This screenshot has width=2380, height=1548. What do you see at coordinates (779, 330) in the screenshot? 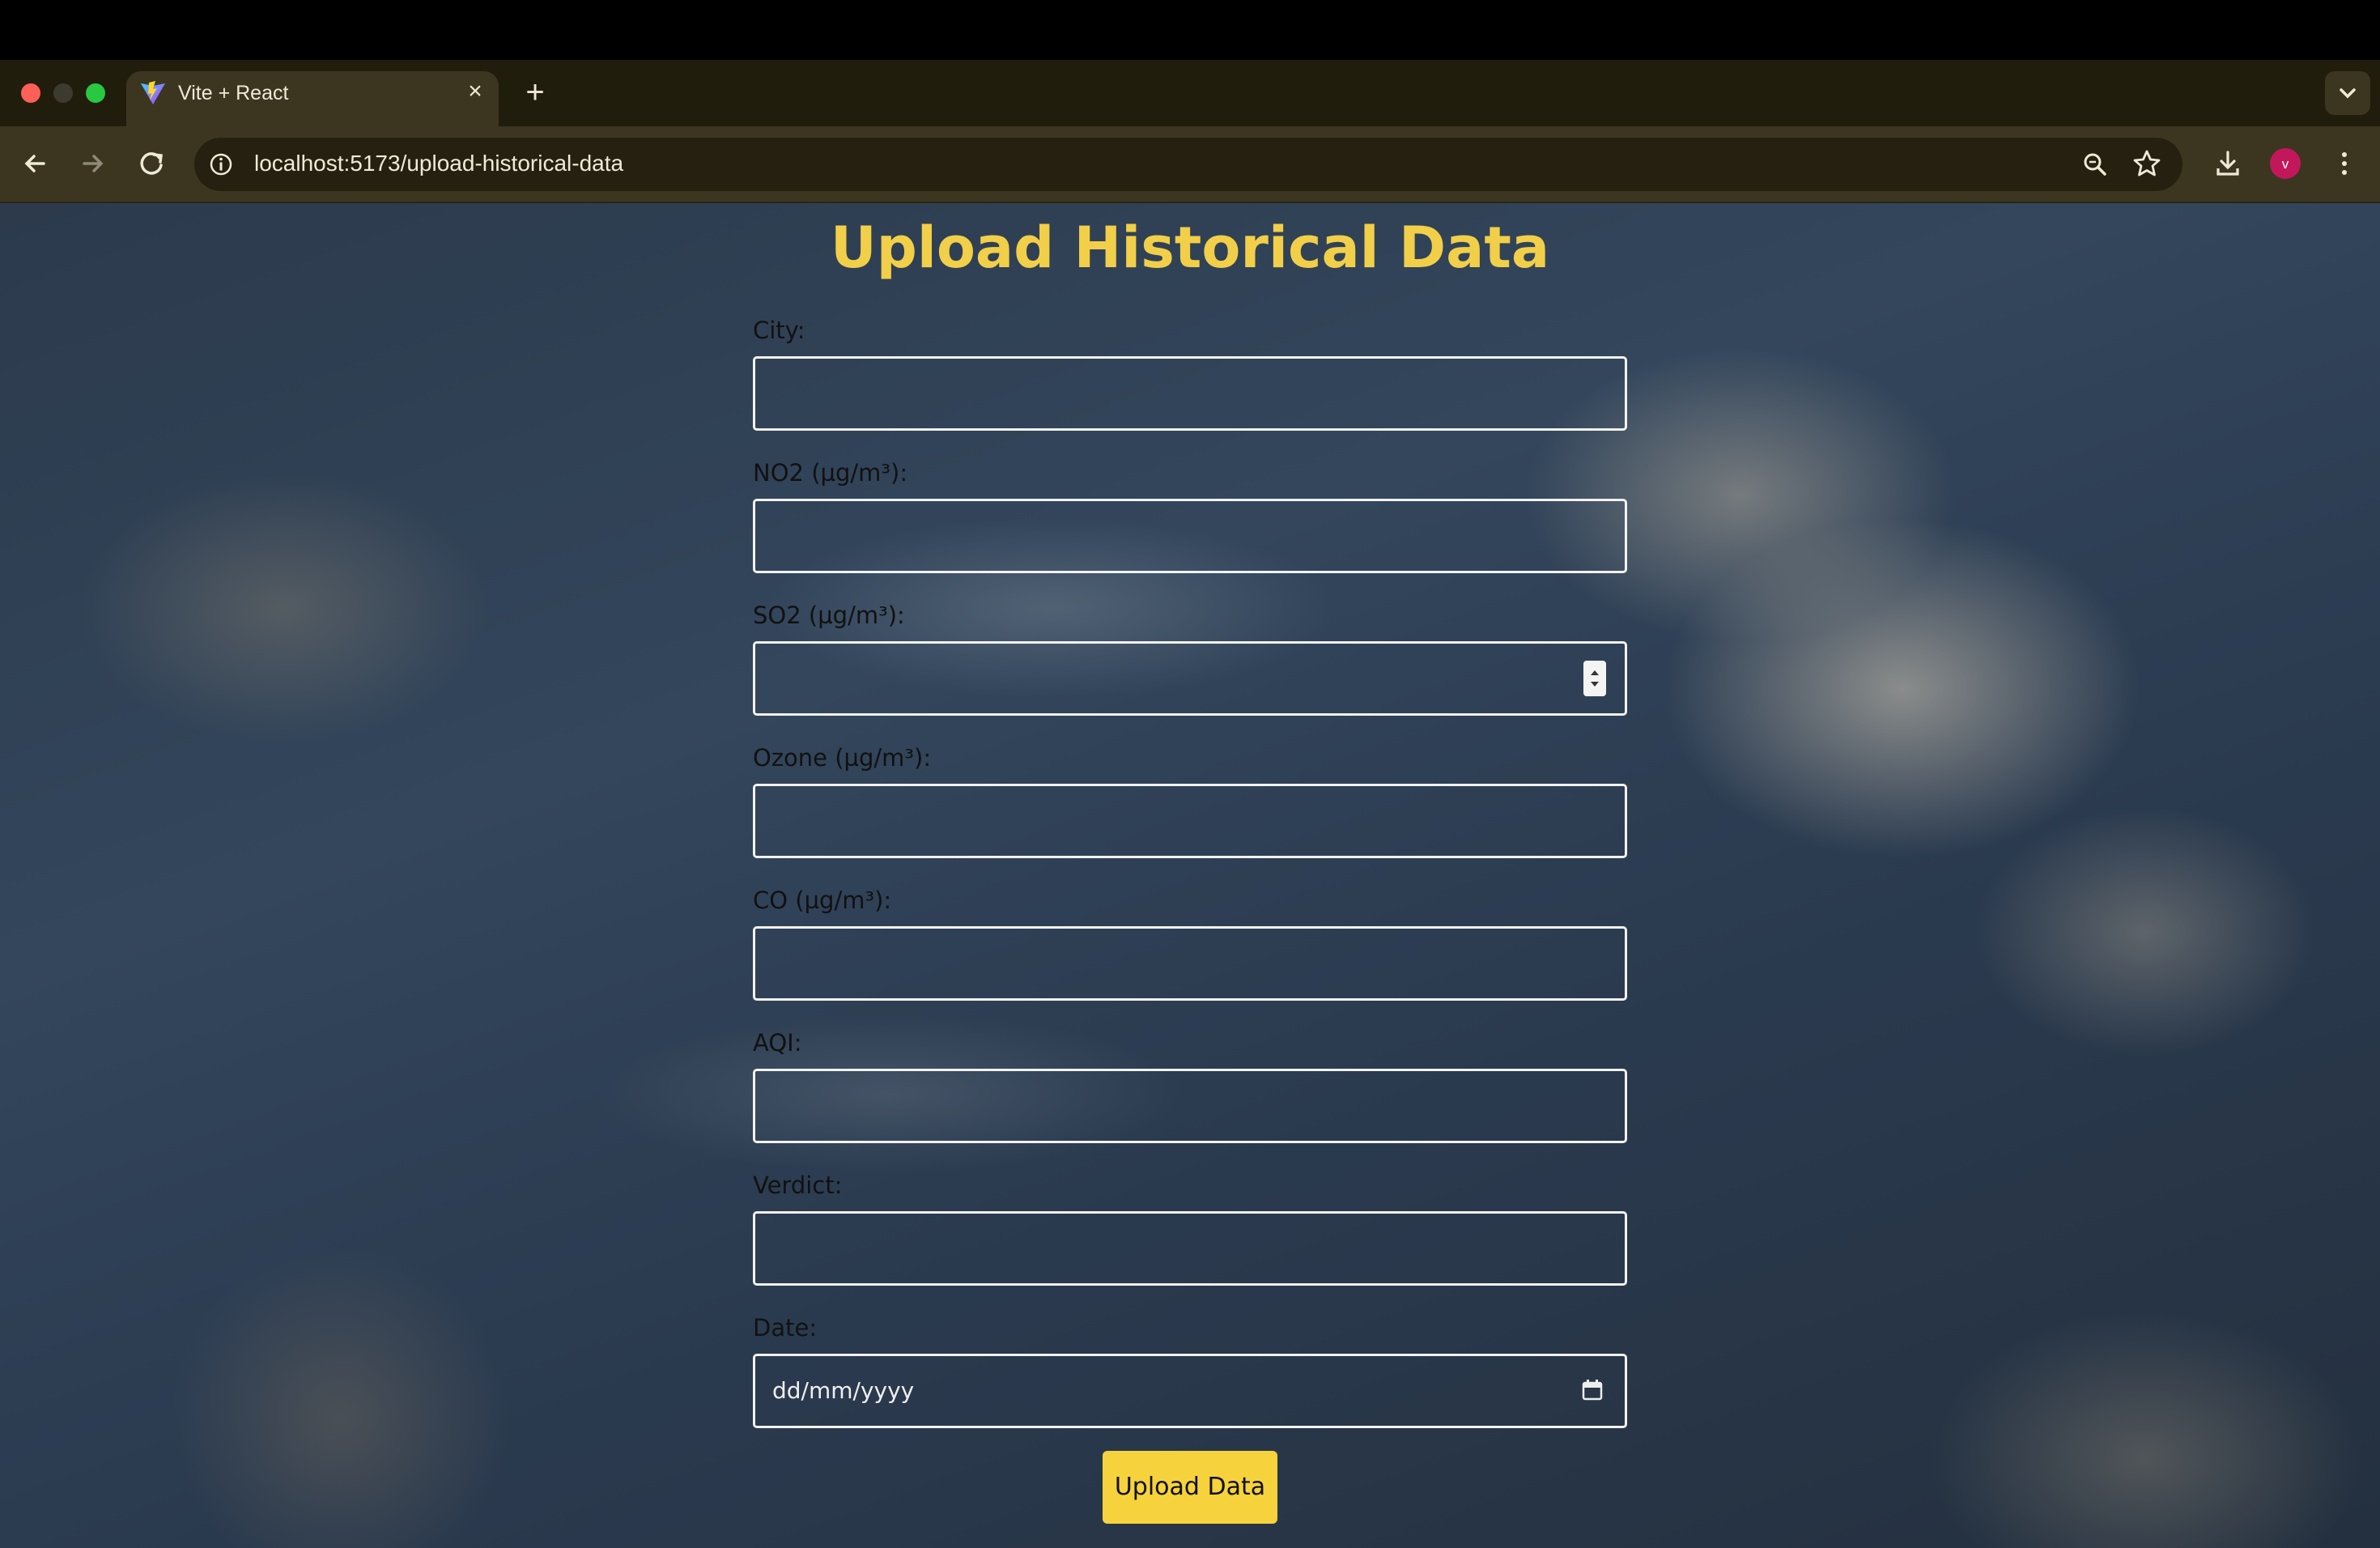
I see `city-label: City:` at bounding box center [779, 330].